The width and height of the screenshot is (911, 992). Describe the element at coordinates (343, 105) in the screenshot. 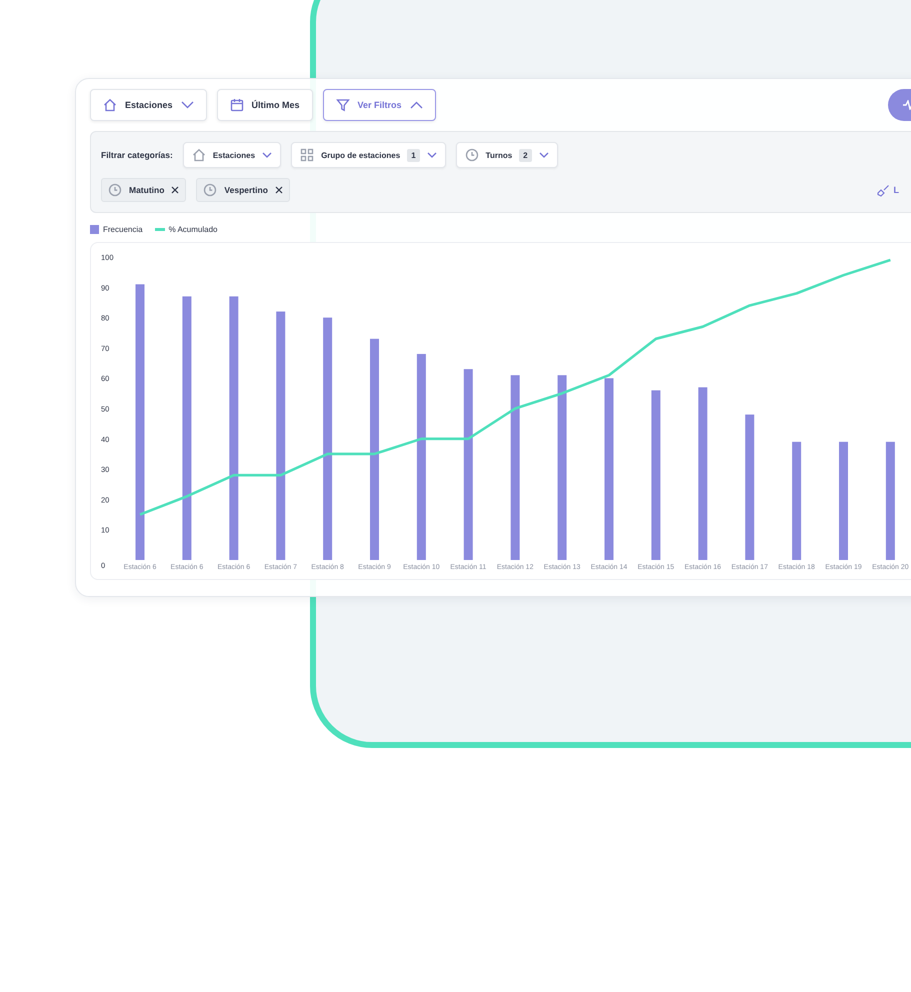

I see `filter-icon` at that location.